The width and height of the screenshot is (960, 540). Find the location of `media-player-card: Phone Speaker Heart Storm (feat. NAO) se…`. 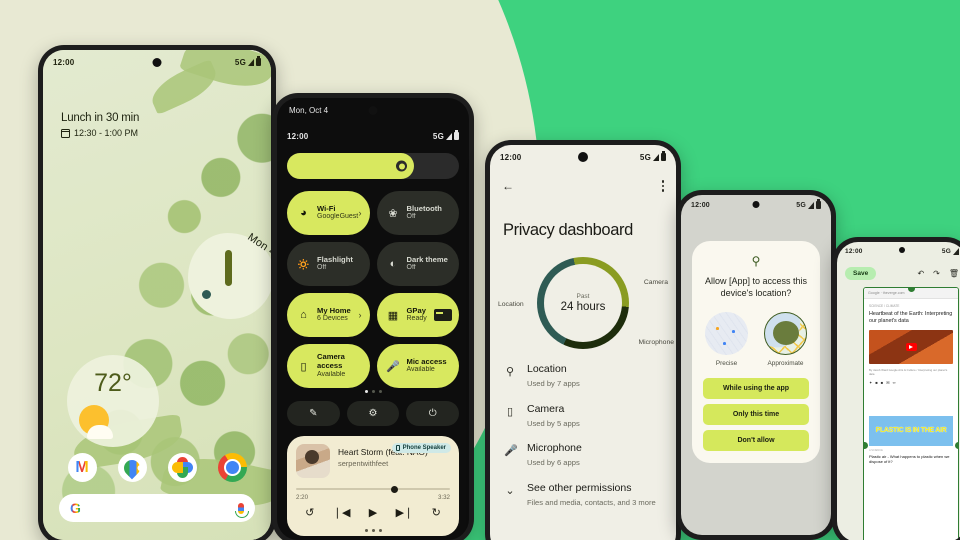

media-player-card: Phone Speaker Heart Storm (feat. NAO) se… is located at coordinates (373, 486).